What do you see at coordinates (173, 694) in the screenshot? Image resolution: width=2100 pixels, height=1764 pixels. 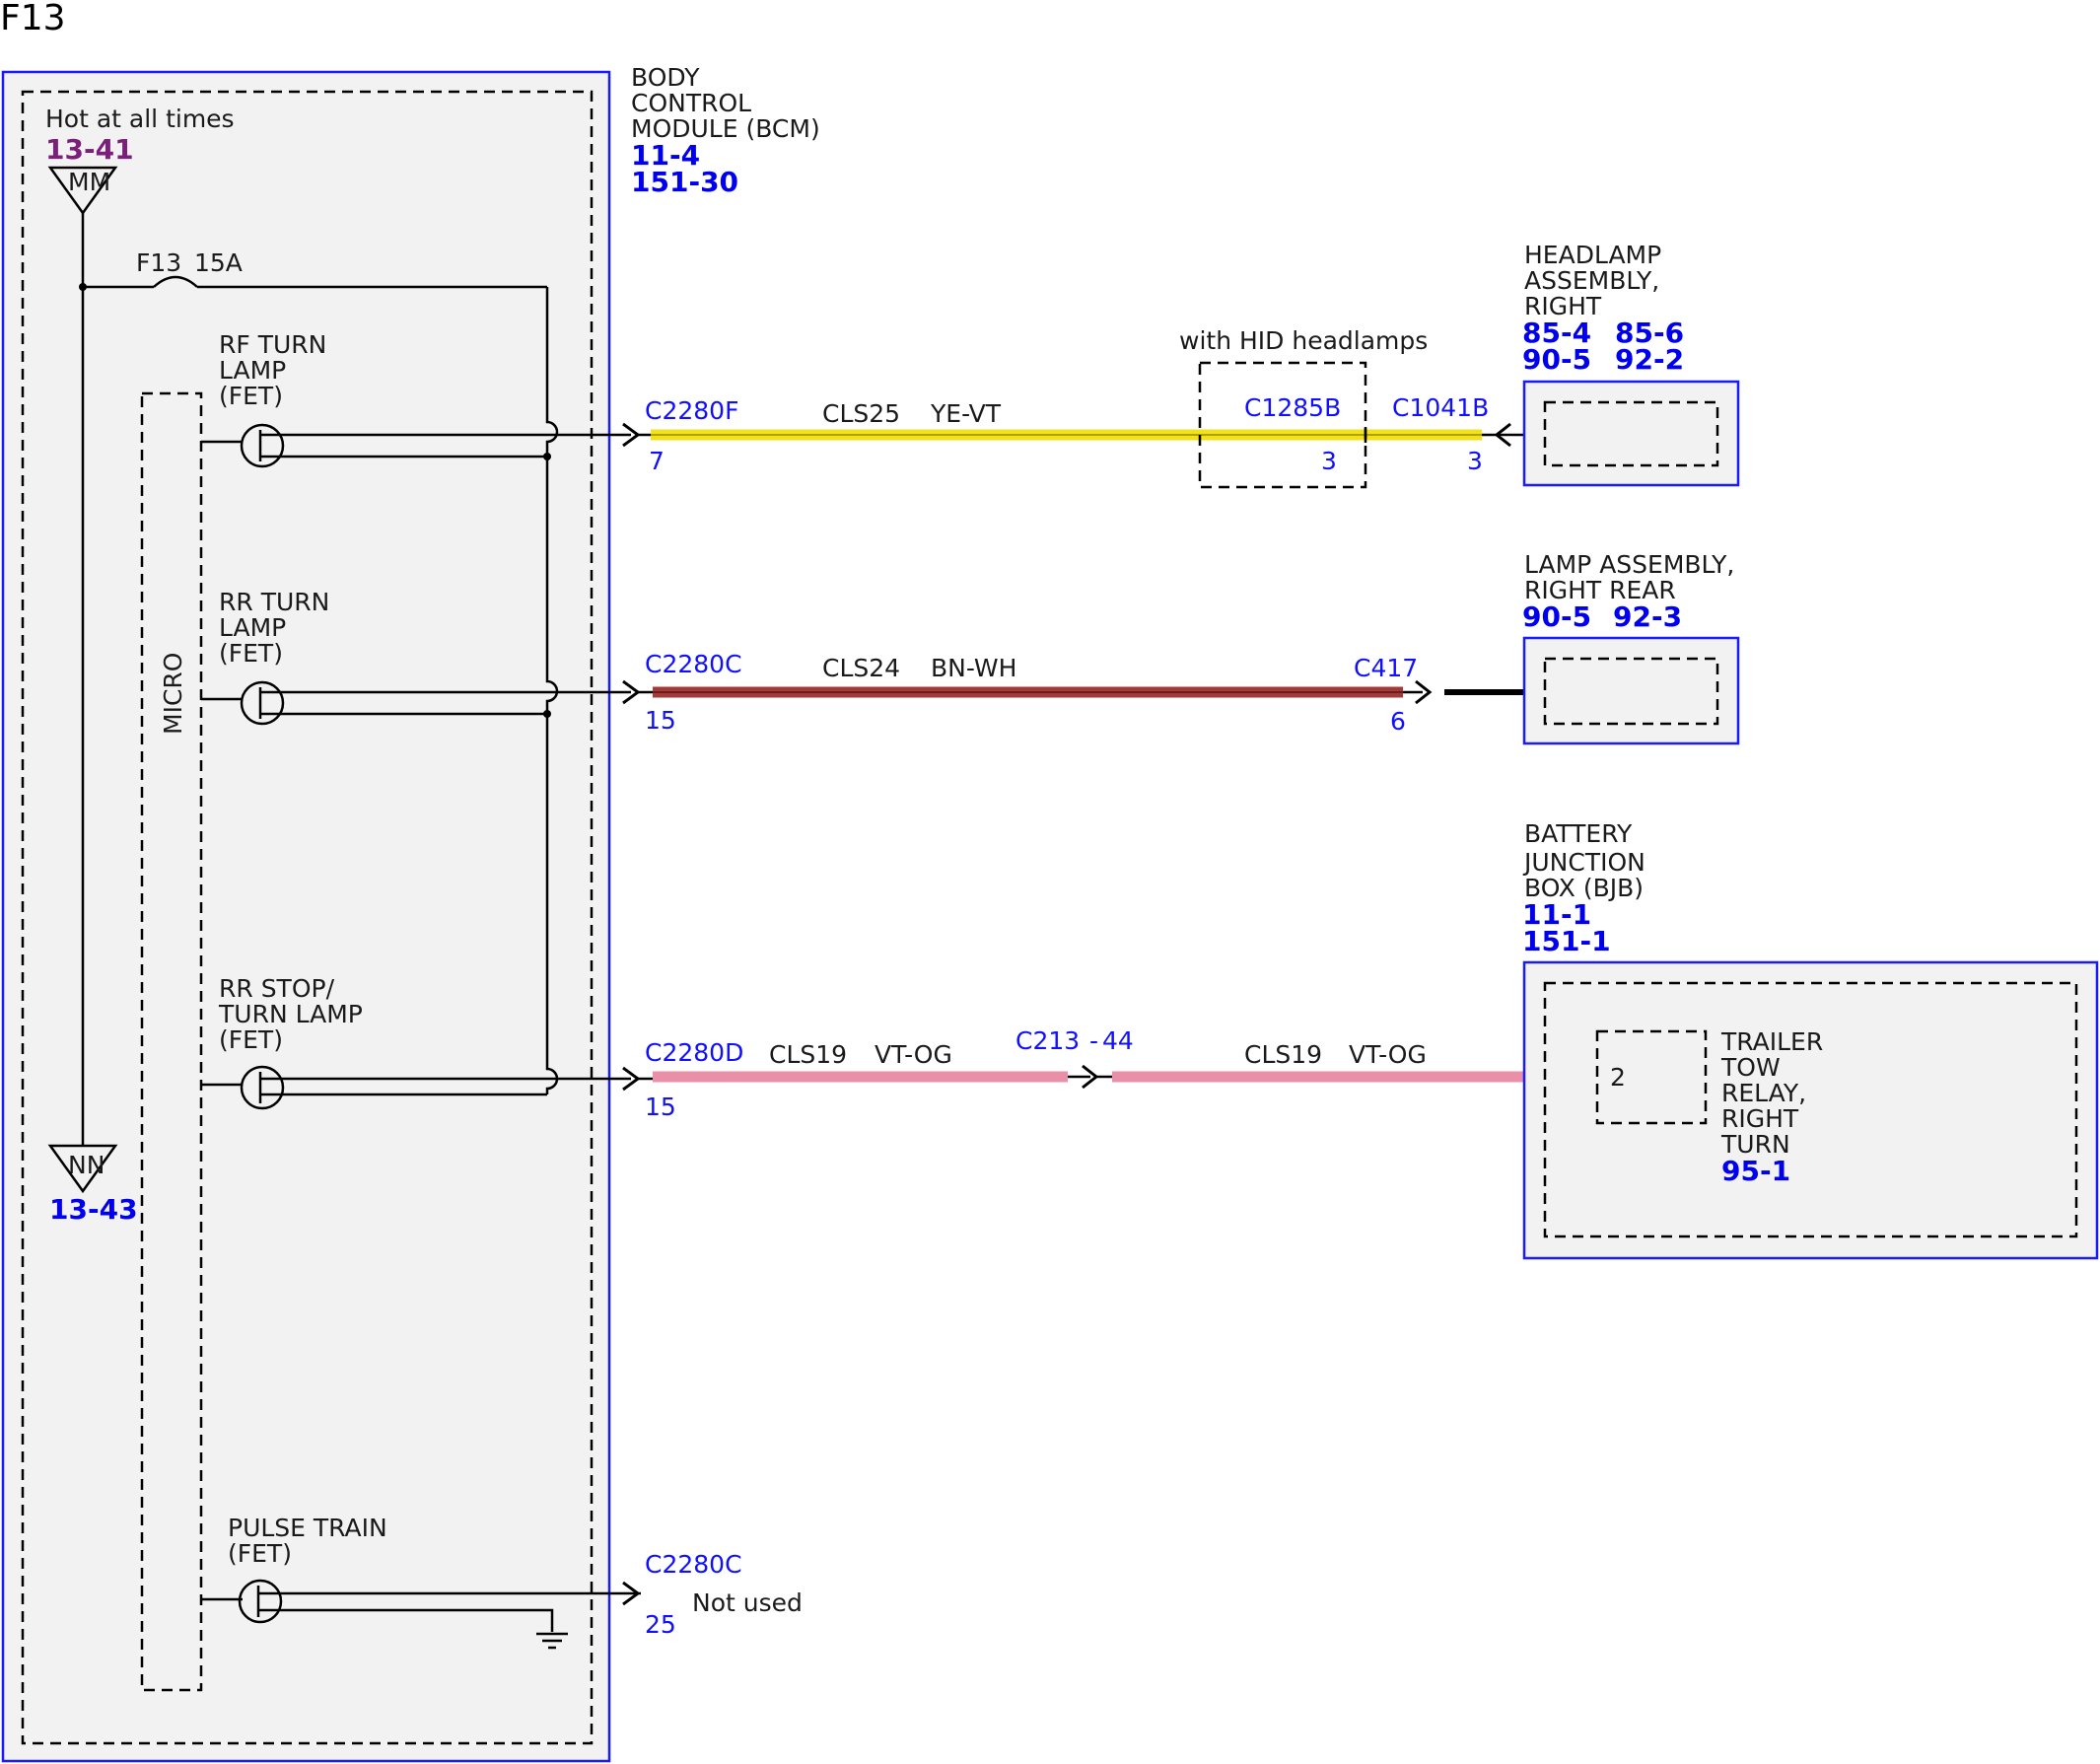 I see `micro-label: MICRO` at bounding box center [173, 694].